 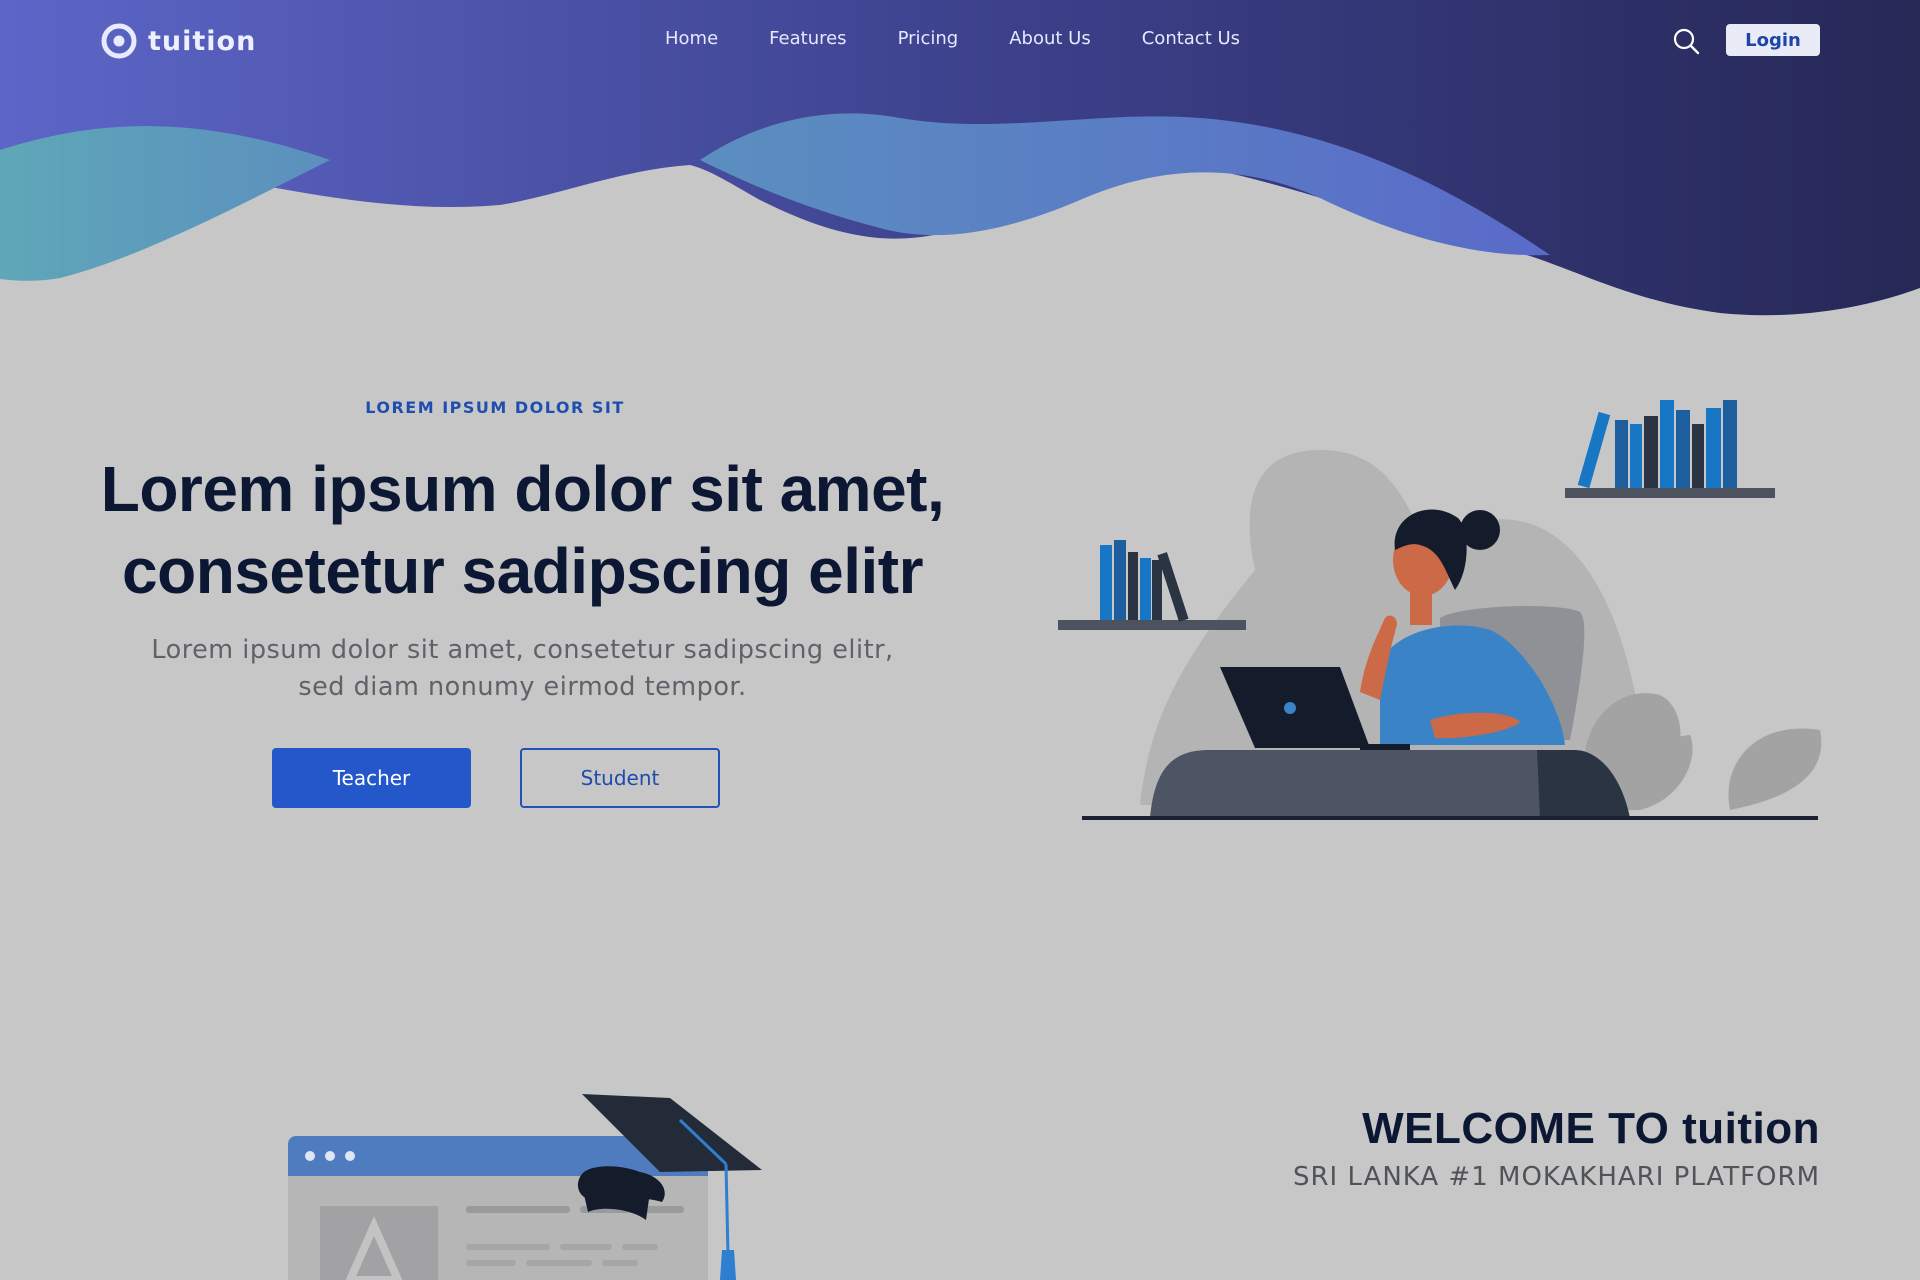 What do you see at coordinates (1686, 41) in the screenshot?
I see `search-icon` at bounding box center [1686, 41].